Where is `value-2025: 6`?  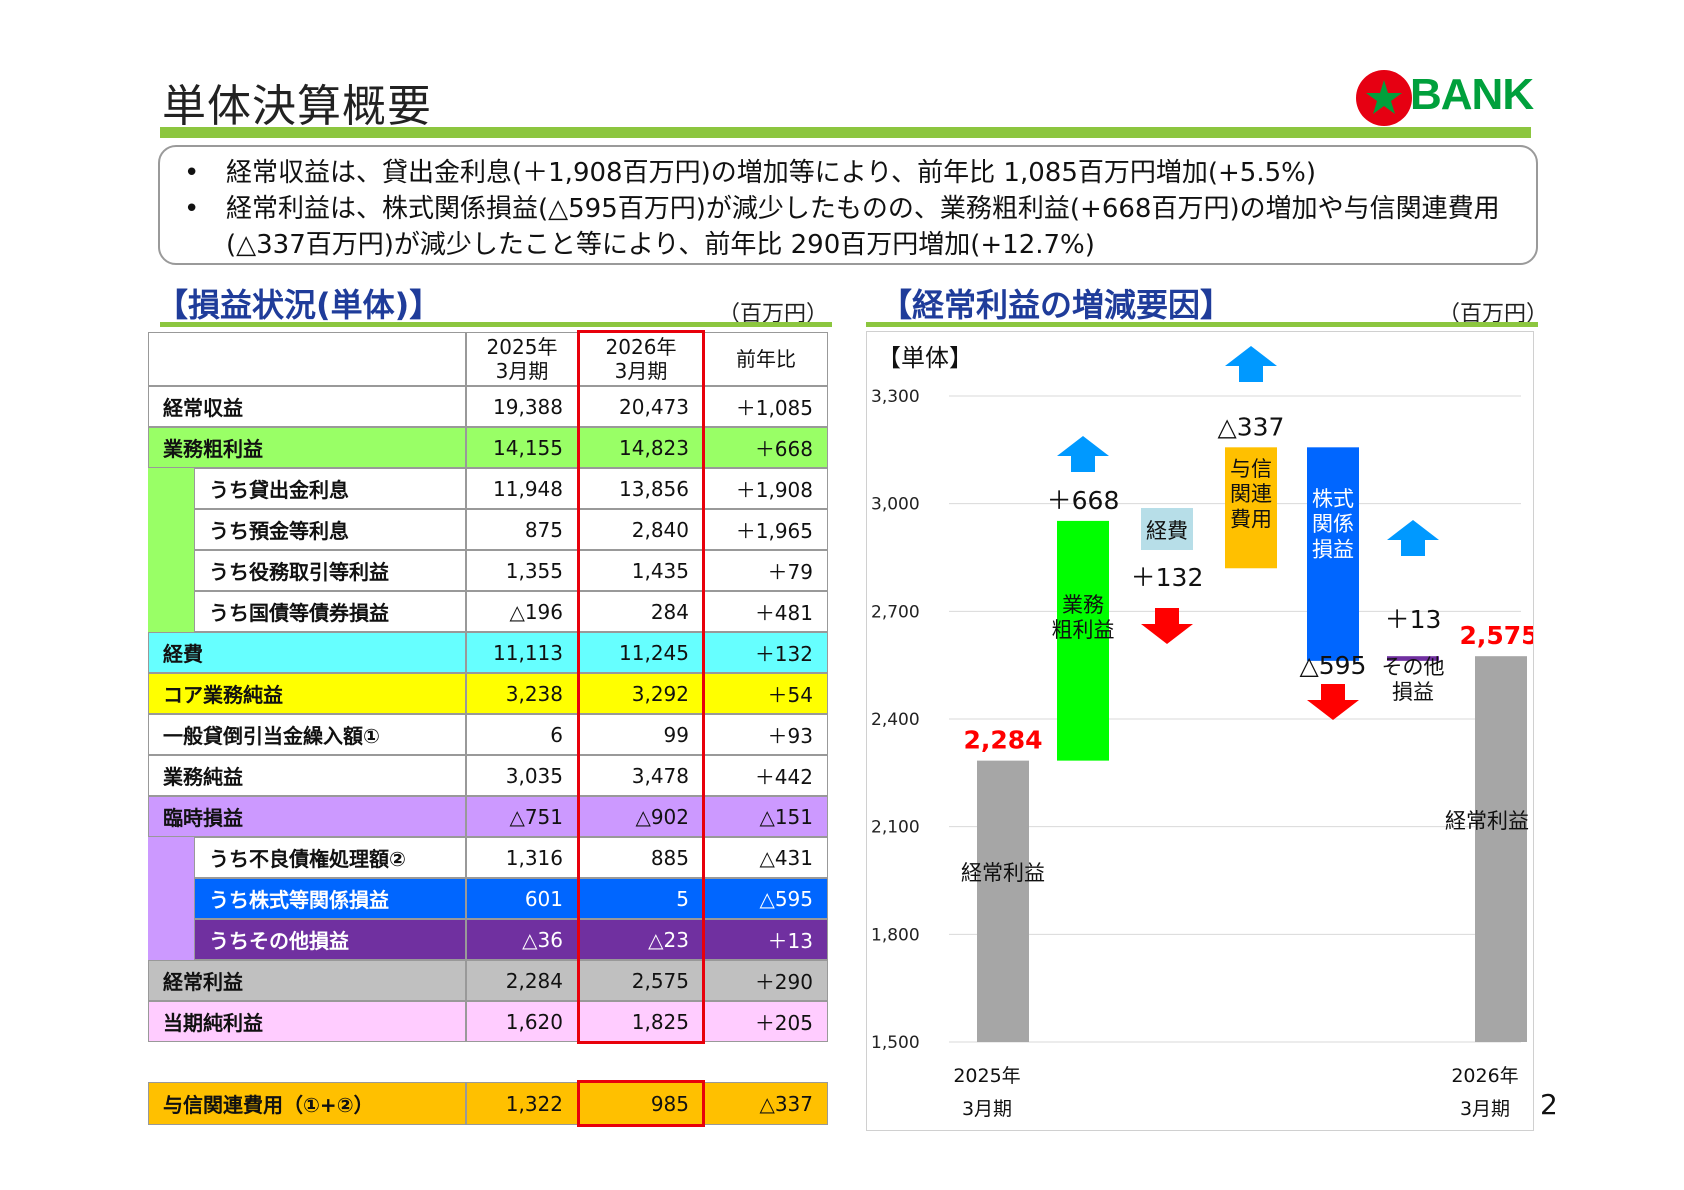 value-2025: 6 is located at coordinates (522, 734).